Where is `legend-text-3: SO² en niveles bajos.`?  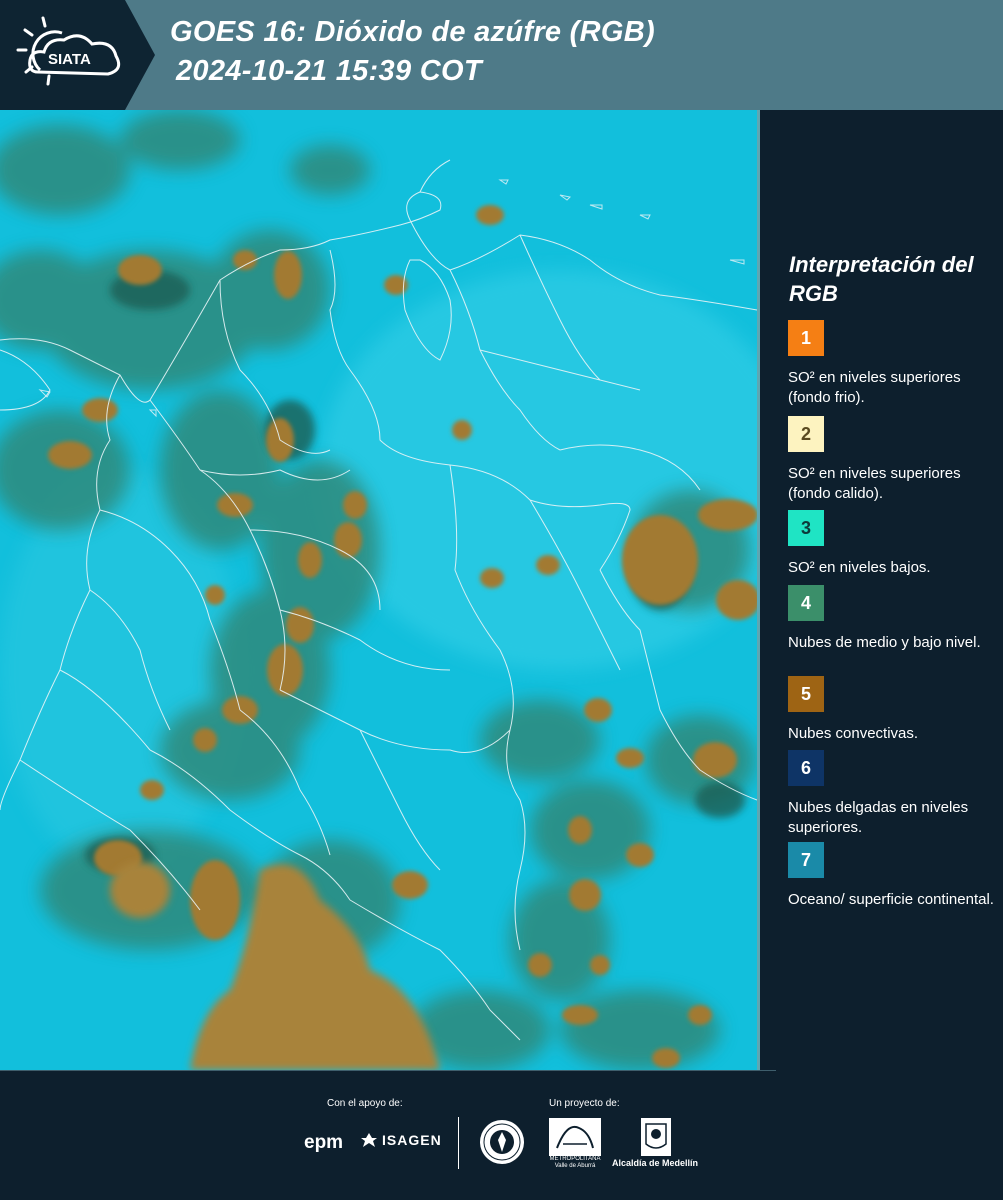 legend-text-3: SO² en niveles bajos. is located at coordinates (859, 567).